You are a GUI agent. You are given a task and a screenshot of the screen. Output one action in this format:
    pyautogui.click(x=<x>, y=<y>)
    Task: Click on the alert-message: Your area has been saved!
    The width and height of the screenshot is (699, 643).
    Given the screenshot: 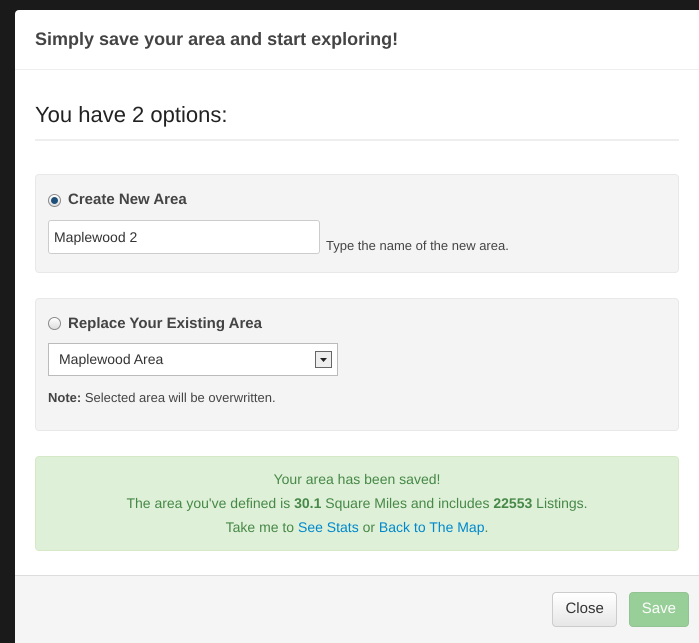 What is the action you would take?
    pyautogui.click(x=357, y=479)
    